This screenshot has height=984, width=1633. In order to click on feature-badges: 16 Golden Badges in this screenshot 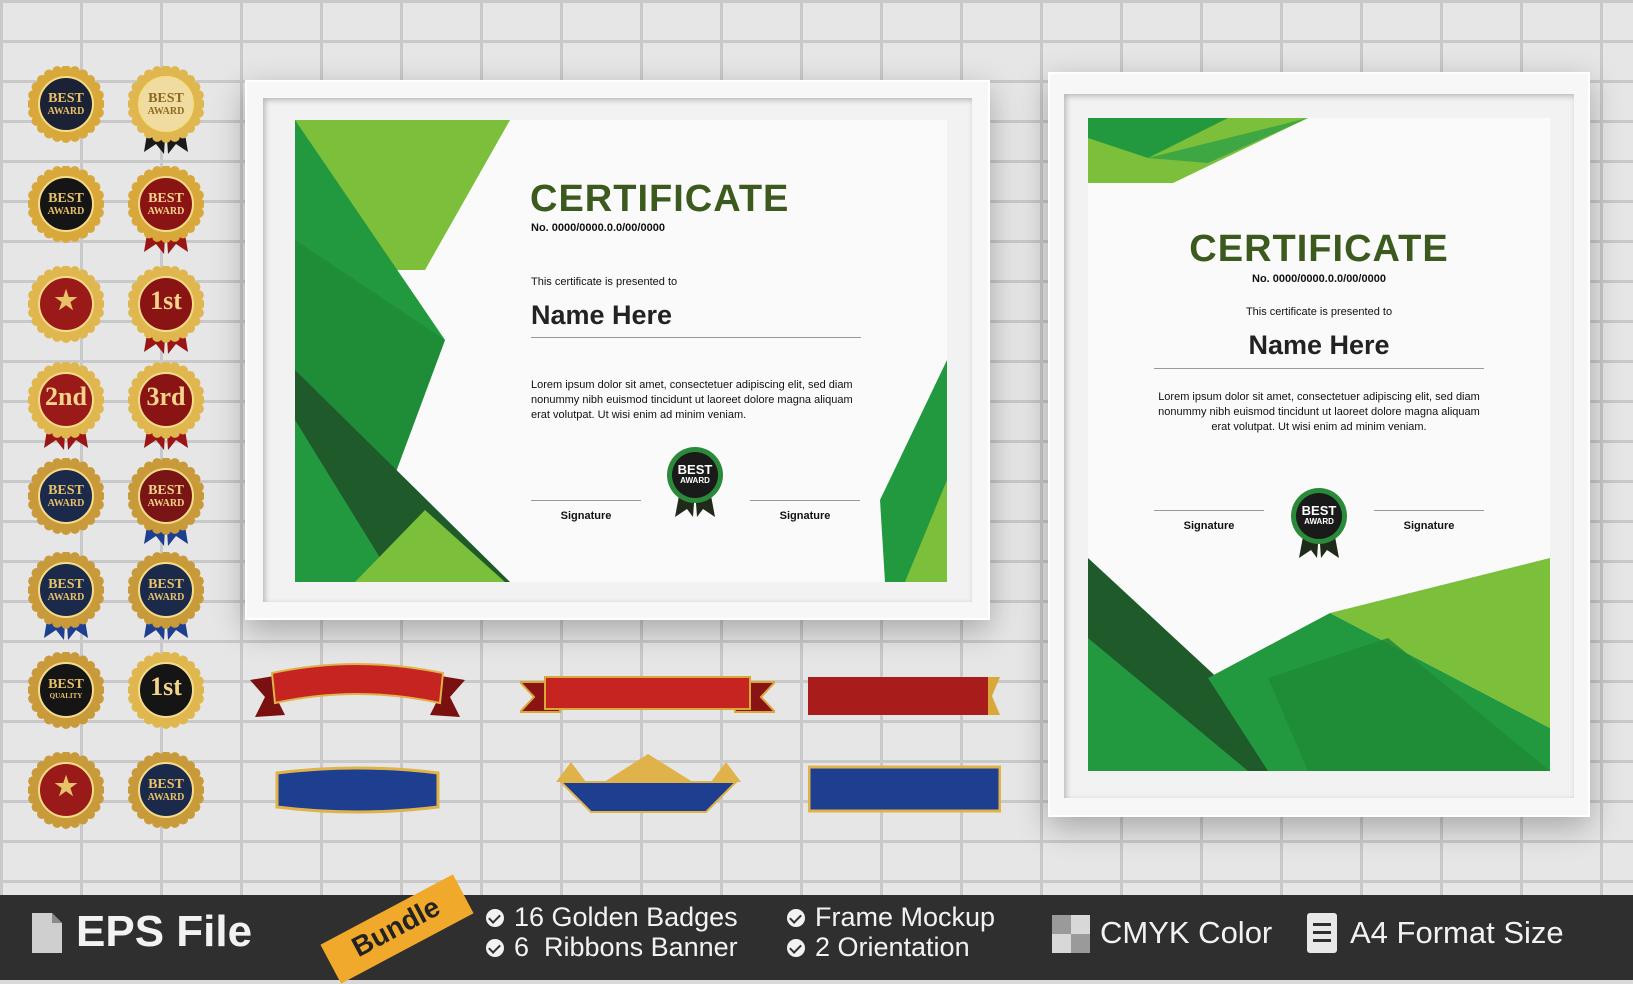, I will do `click(626, 917)`.